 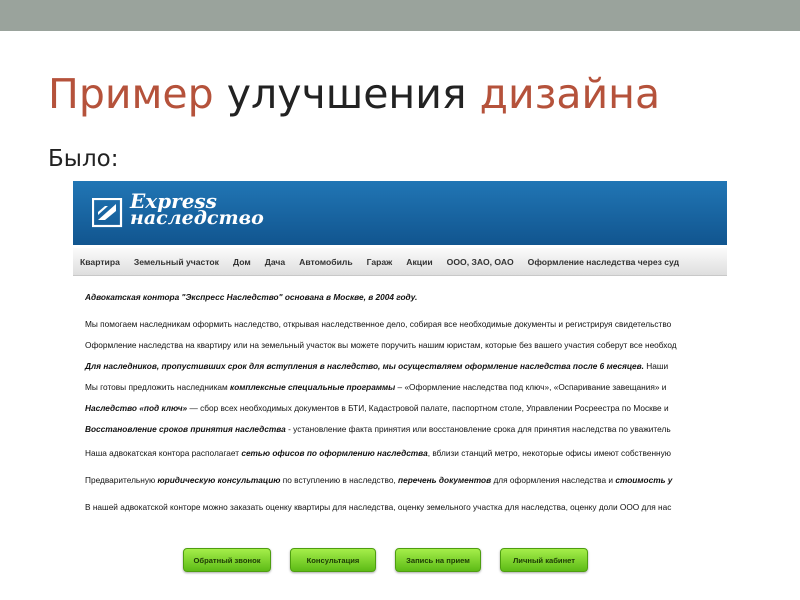 What do you see at coordinates (400, 213) in the screenshot?
I see `site-header: Express наследство` at bounding box center [400, 213].